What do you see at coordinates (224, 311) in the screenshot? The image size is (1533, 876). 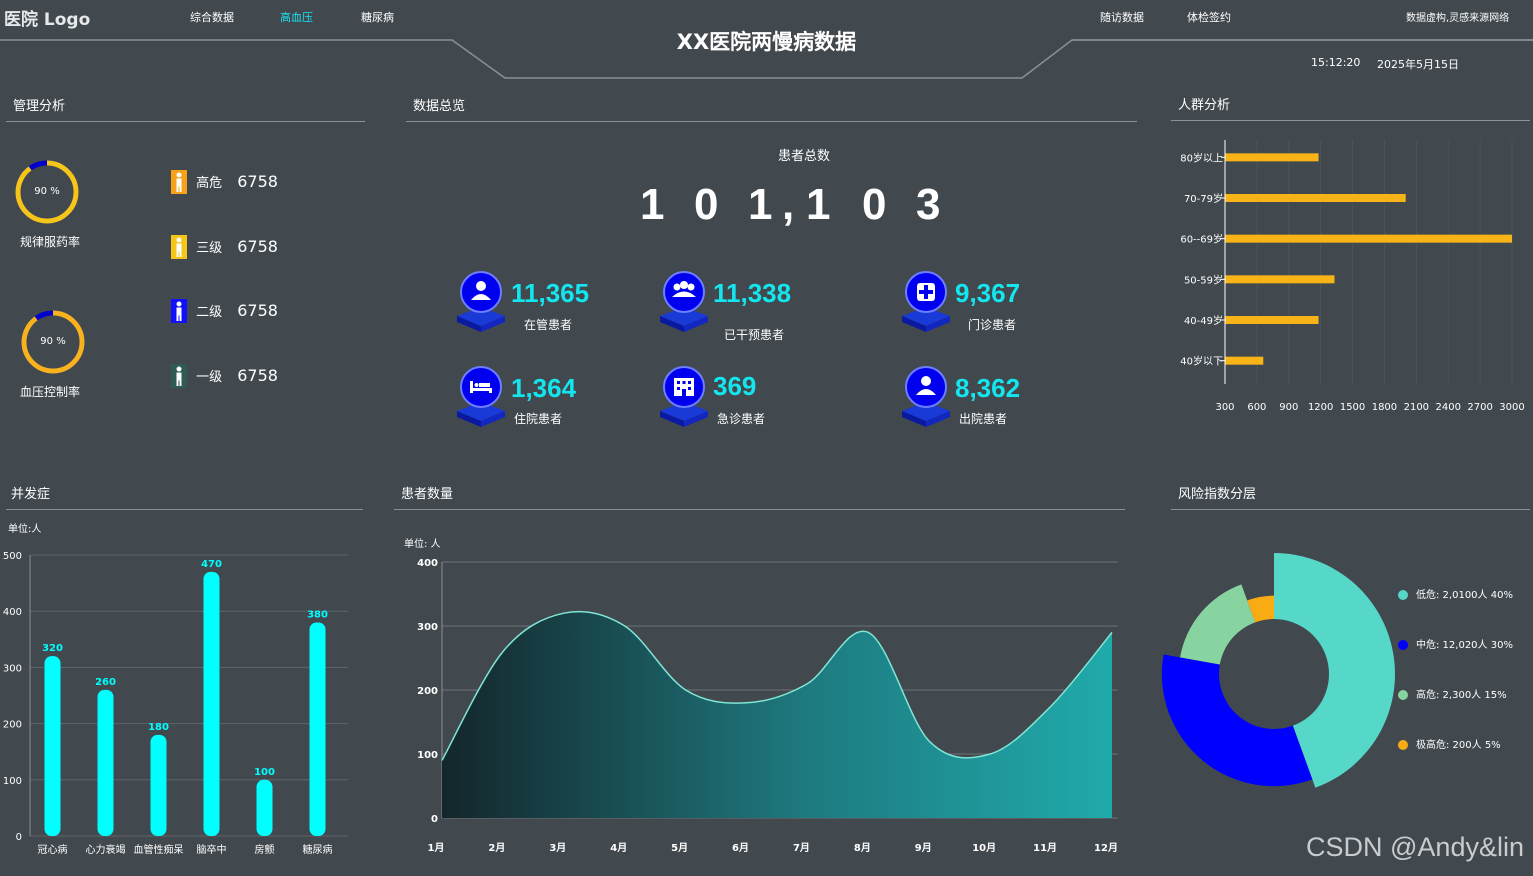 I see `level-item-grade-2: 二级 6758` at bounding box center [224, 311].